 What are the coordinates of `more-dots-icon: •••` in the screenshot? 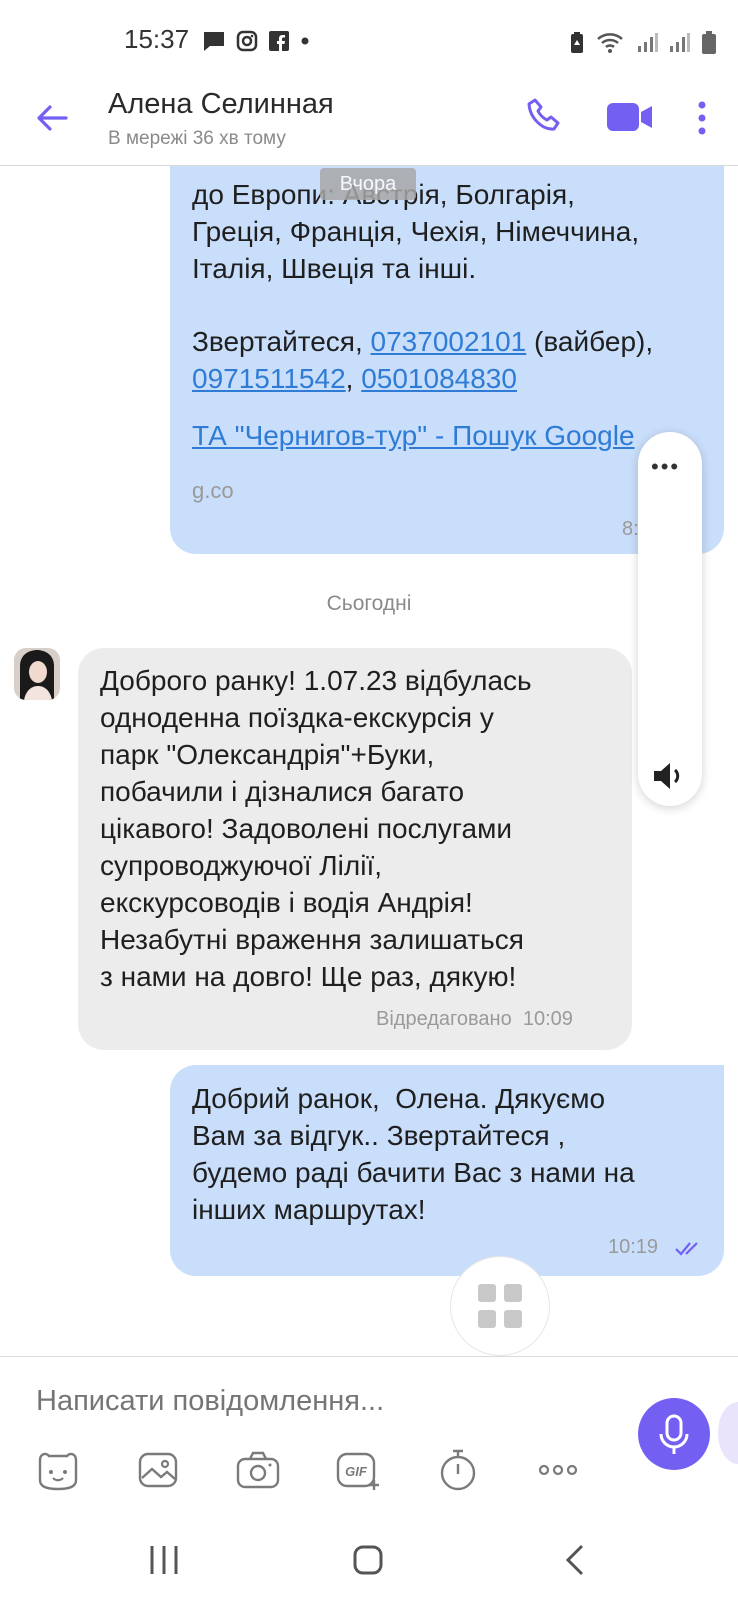 It's located at (665, 467).